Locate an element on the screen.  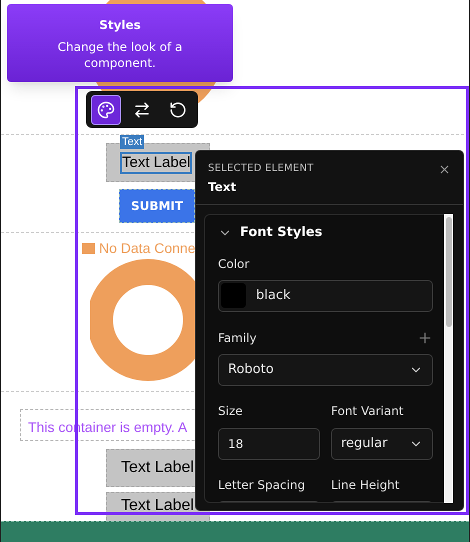
field-label: Line Height is located at coordinates (365, 485).